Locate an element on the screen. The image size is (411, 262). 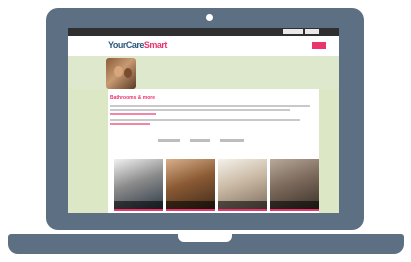
card-list is located at coordinates (216, 185).